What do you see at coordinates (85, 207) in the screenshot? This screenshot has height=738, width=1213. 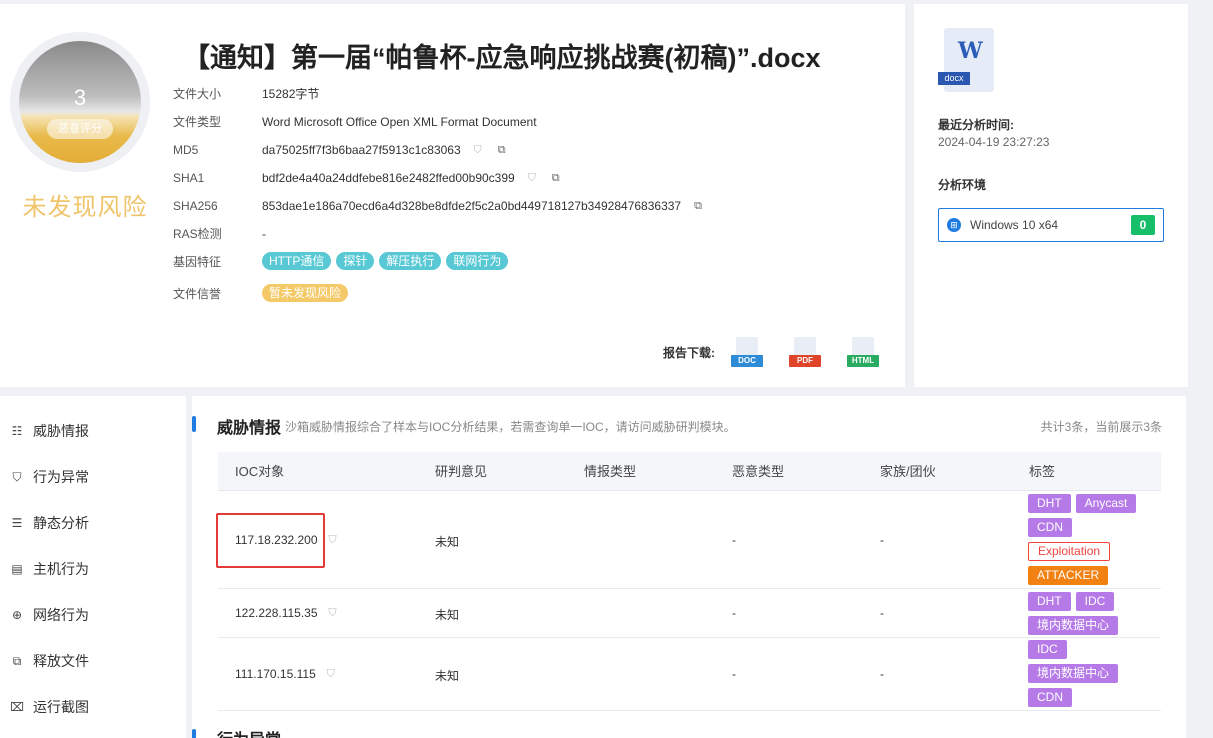 I see `risk-verdict: 未发现风险` at bounding box center [85, 207].